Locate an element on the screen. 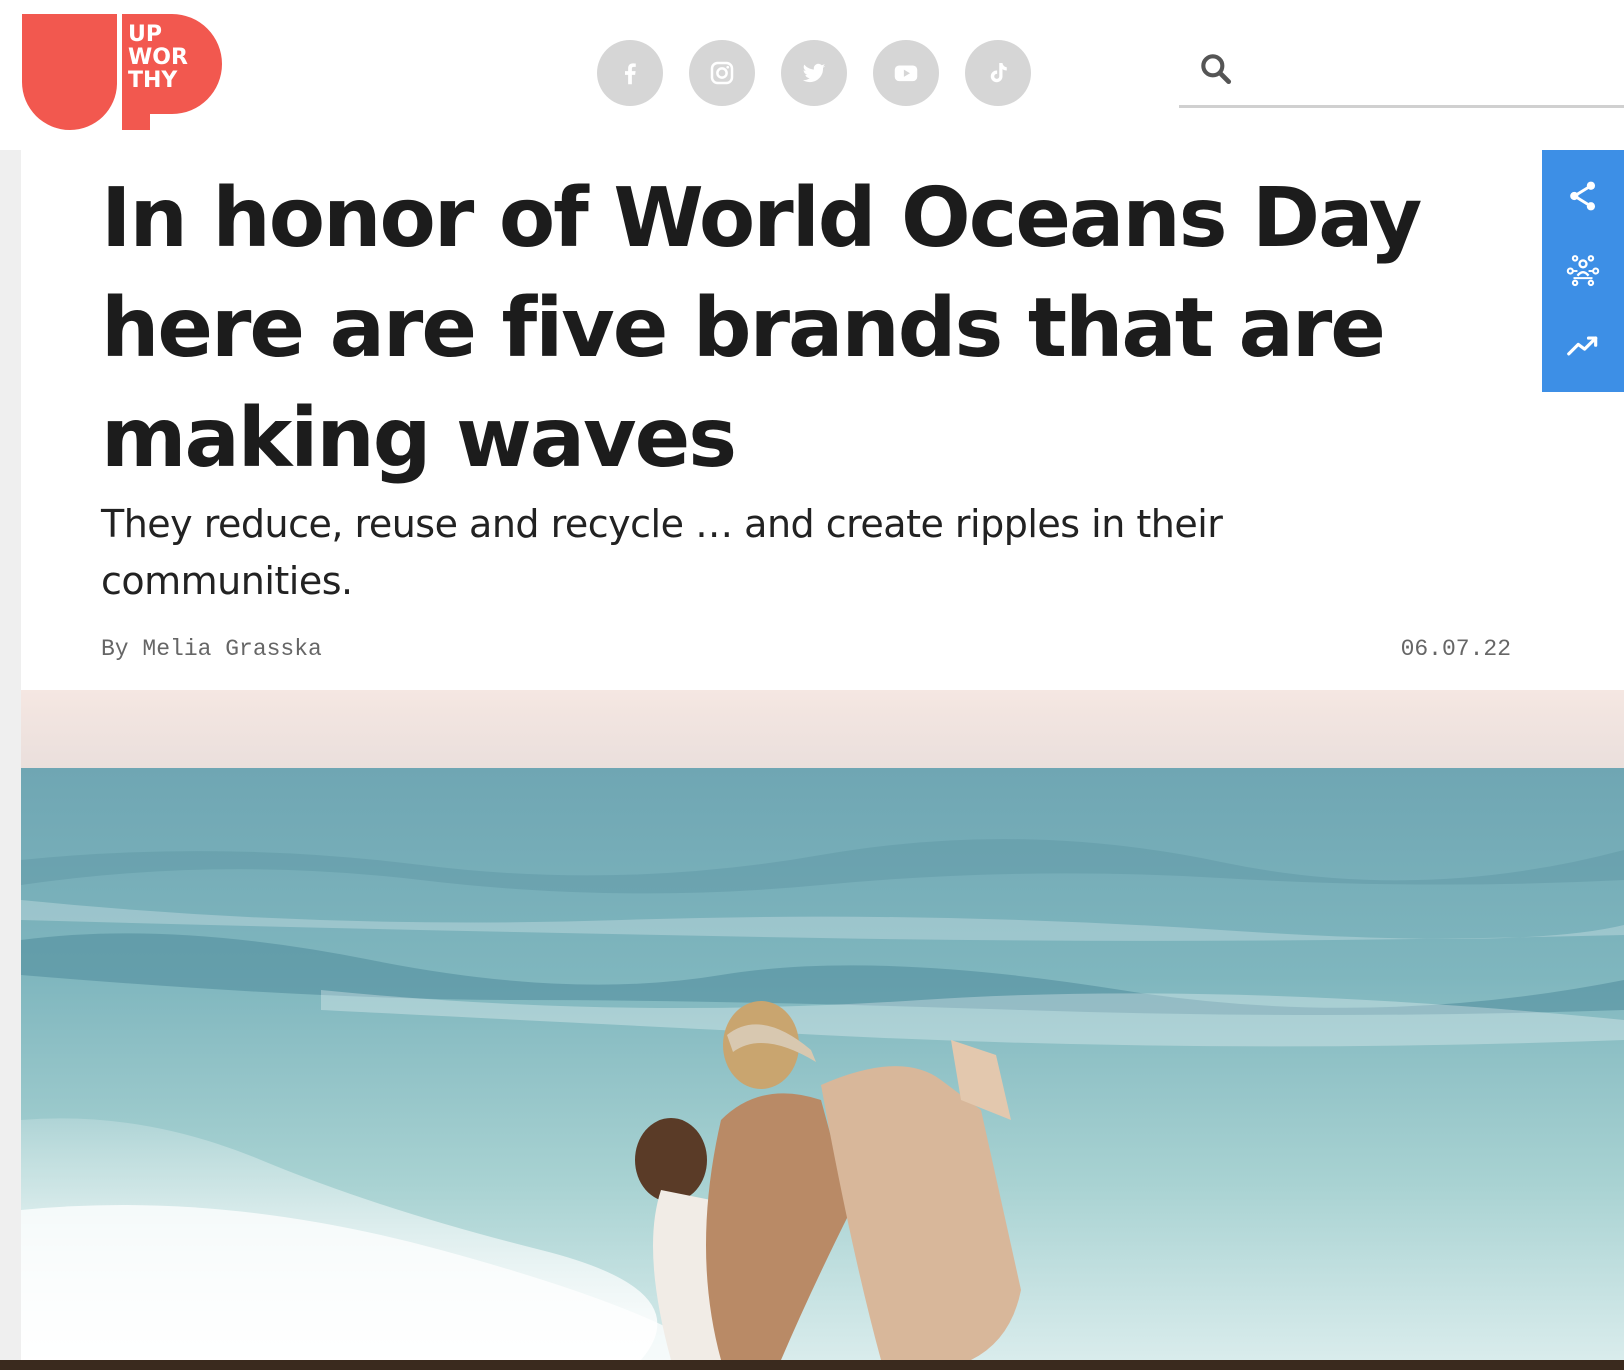  twitter-icon is located at coordinates (814, 73).